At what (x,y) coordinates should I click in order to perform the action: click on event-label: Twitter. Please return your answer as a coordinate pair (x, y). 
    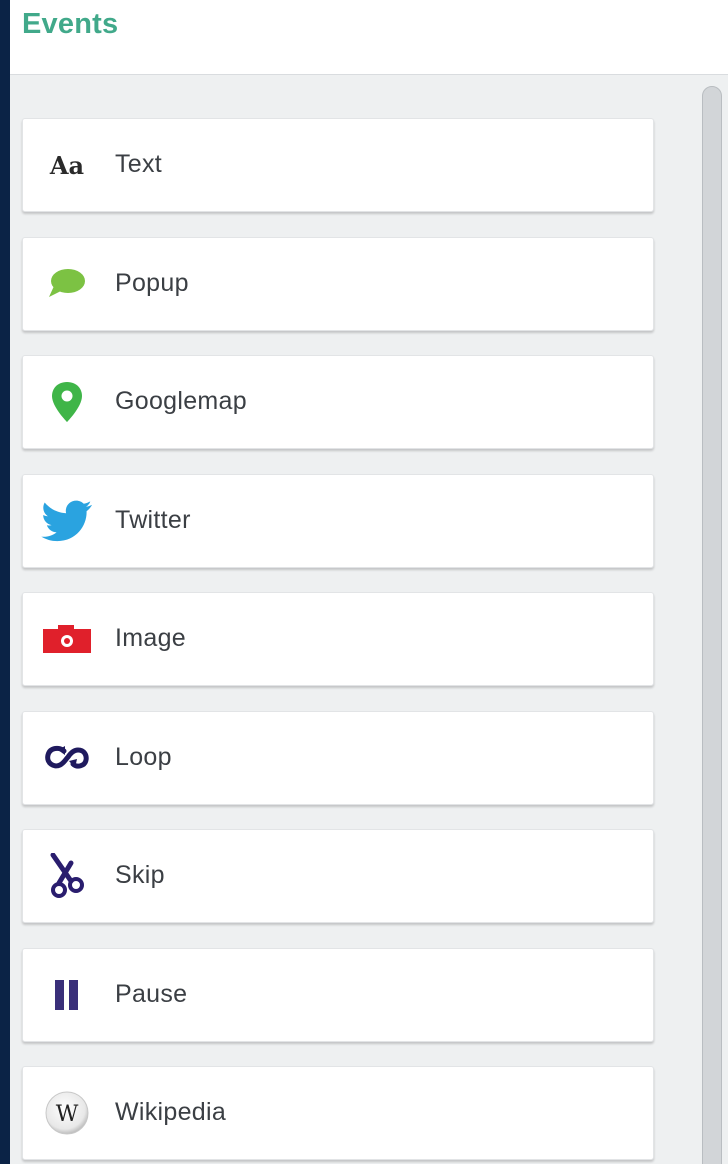
    Looking at the image, I should click on (153, 519).